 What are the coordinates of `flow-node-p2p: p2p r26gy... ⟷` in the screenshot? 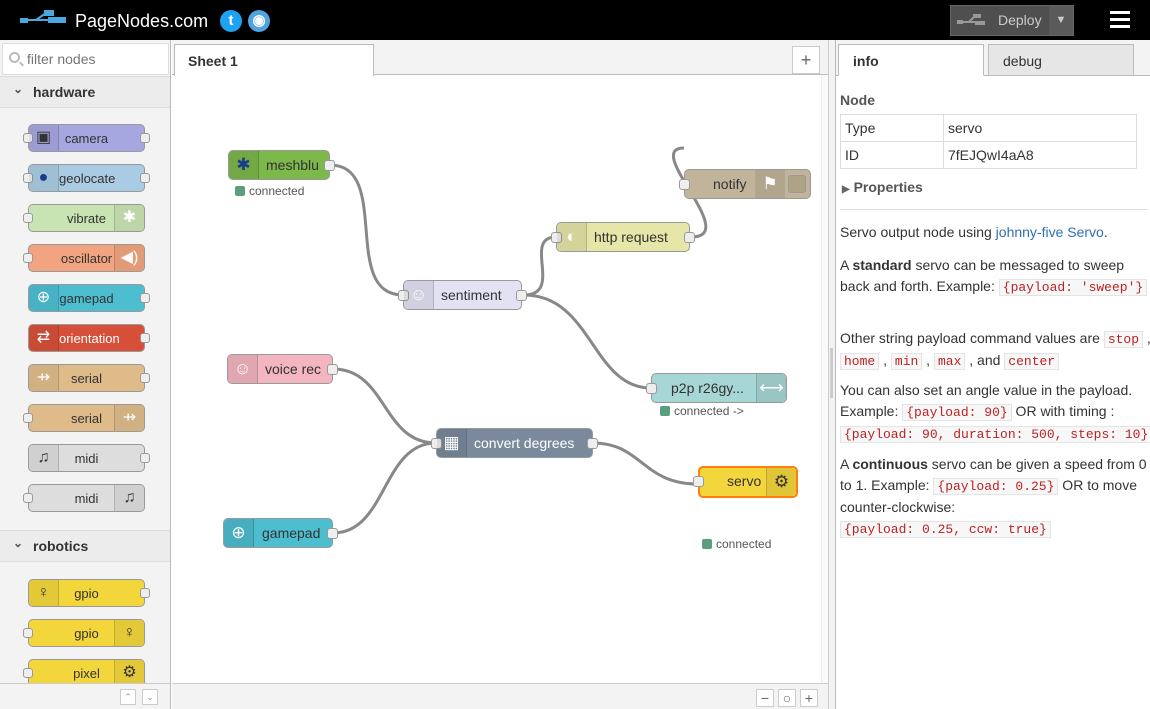 It's located at (716, 388).